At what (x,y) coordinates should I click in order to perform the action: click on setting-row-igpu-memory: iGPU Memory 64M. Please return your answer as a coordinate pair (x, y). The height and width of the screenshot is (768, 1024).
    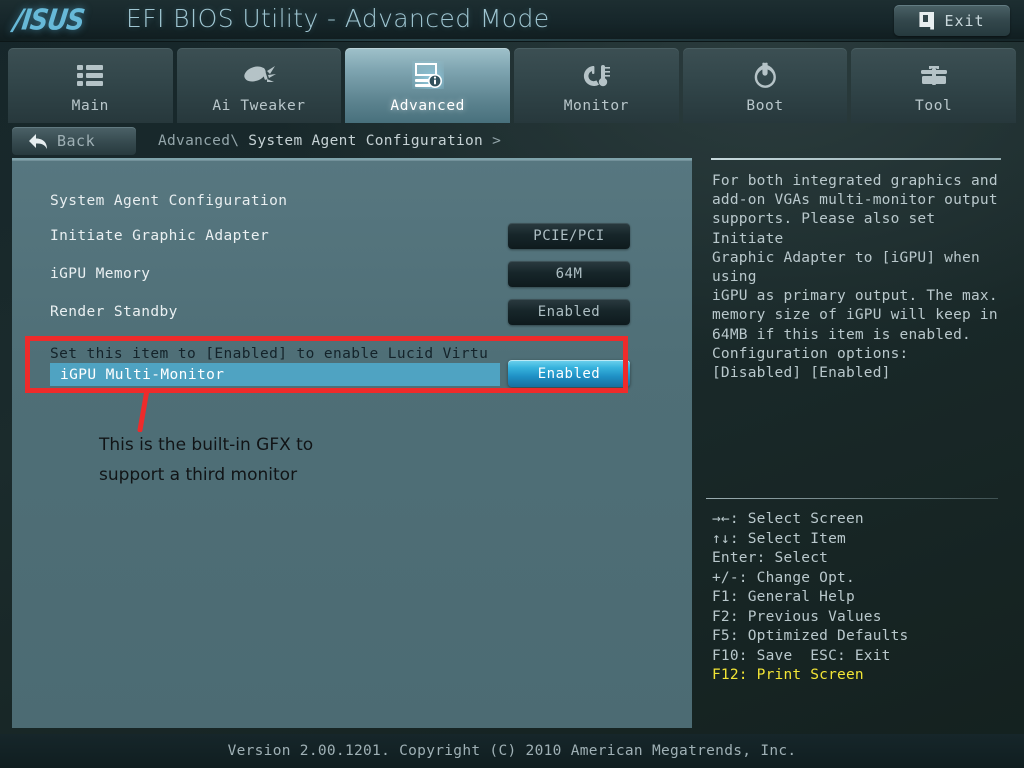
    Looking at the image, I should click on (352, 273).